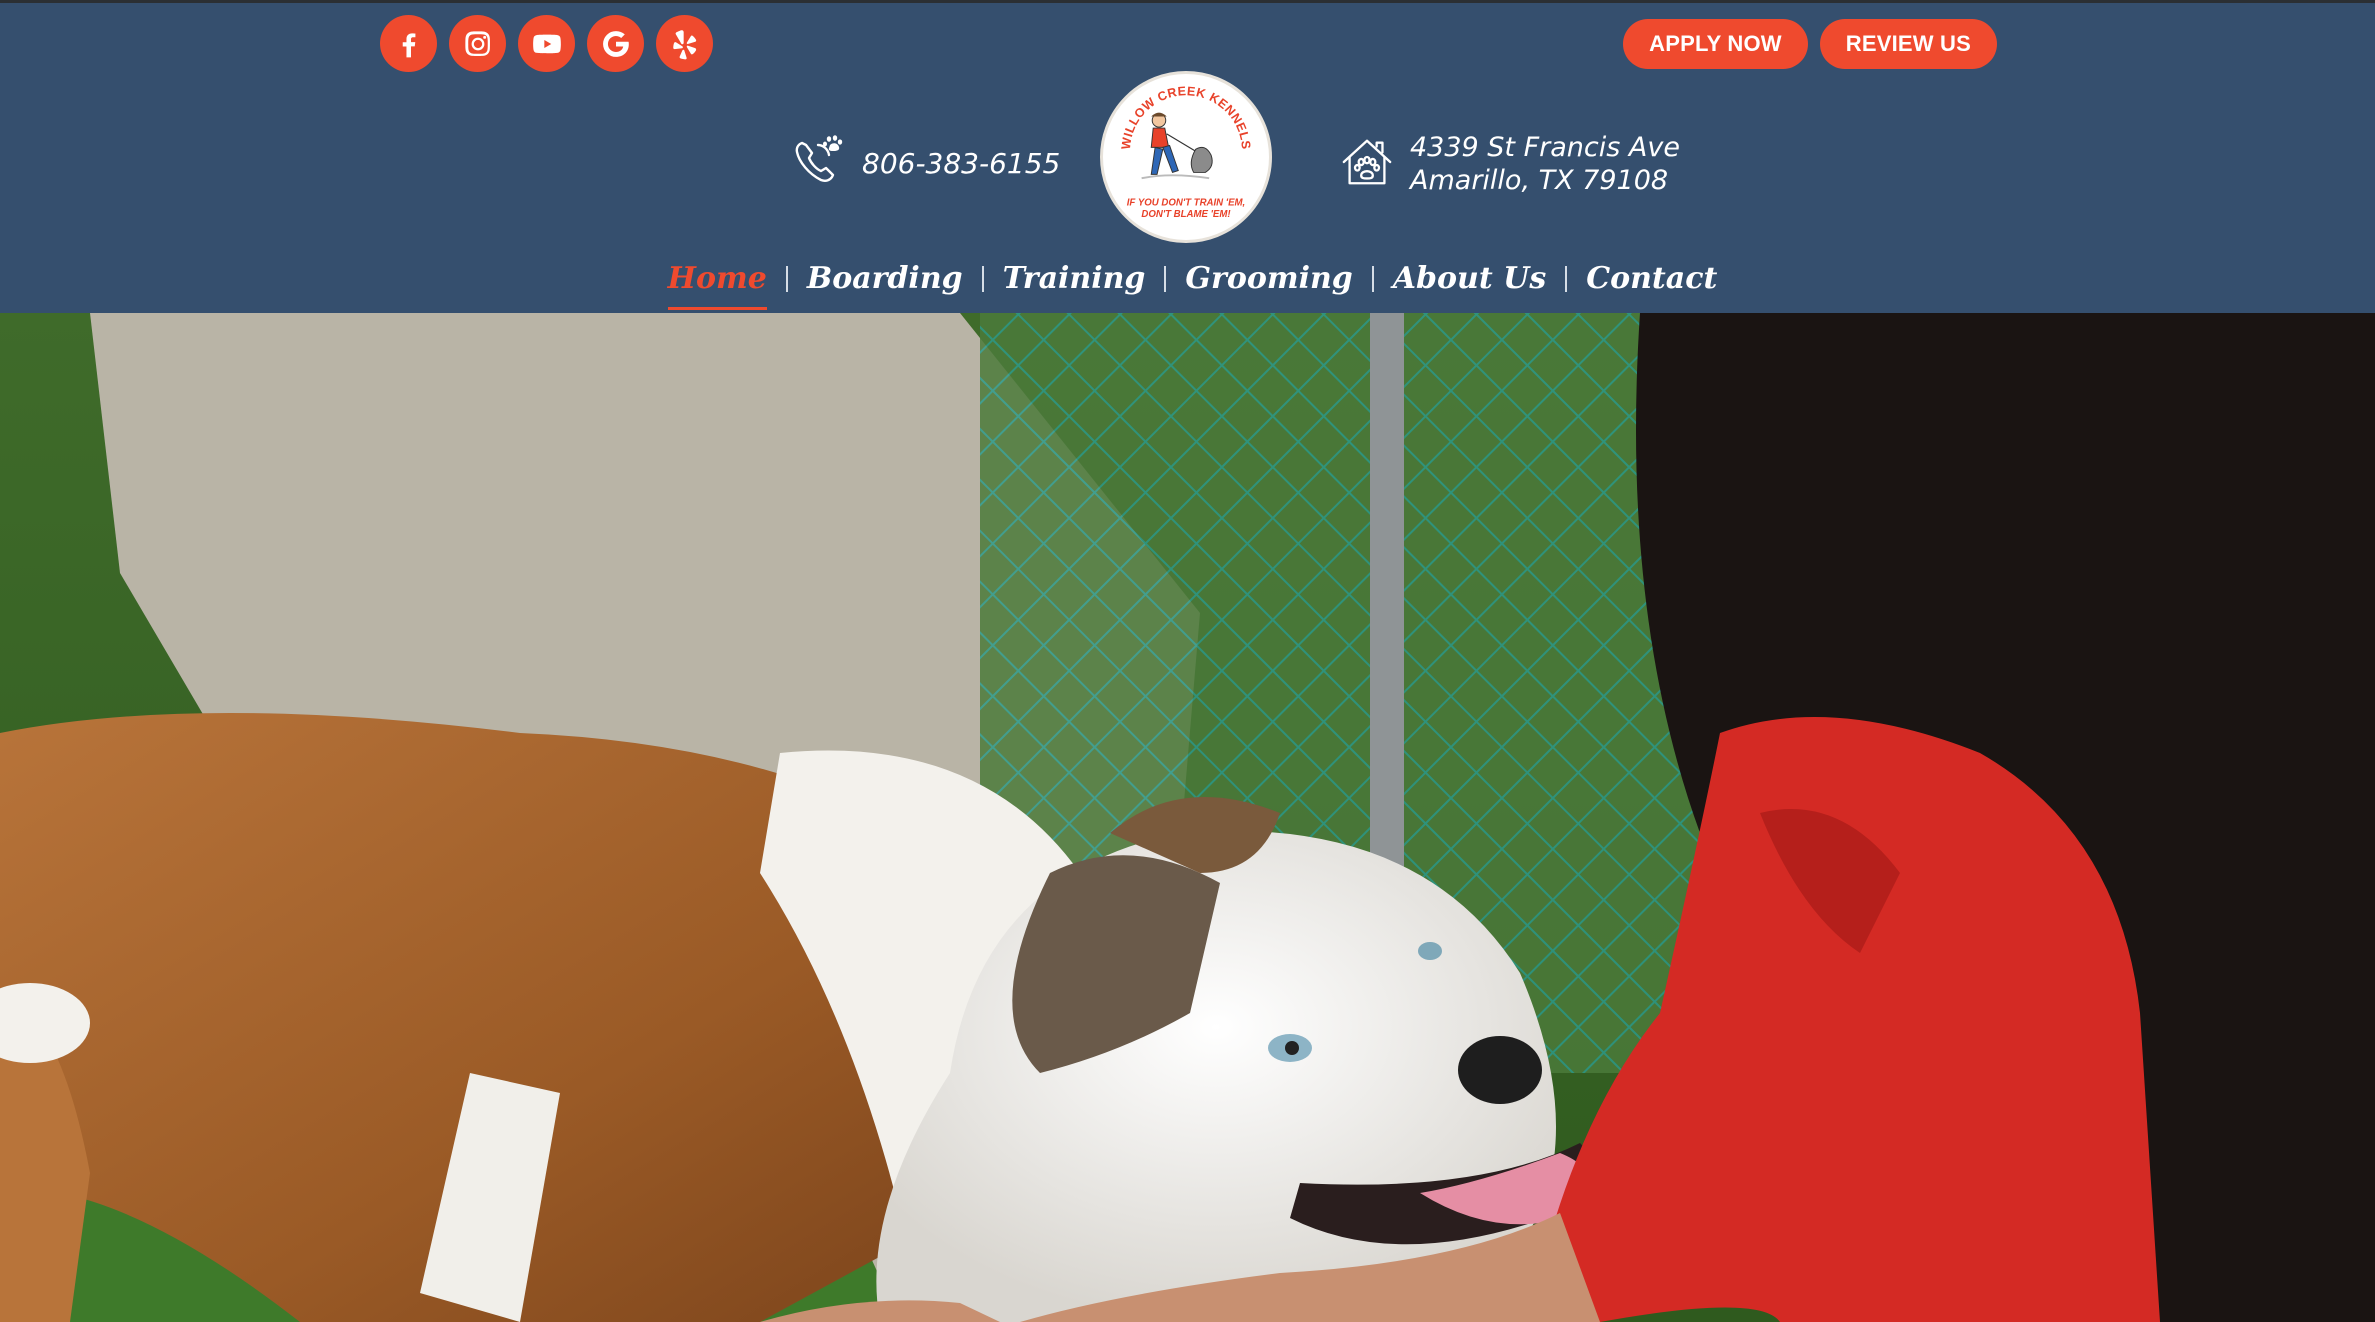 This screenshot has width=2375, height=1322. I want to click on logo-tagline-2: DON'T BLAME 'EM!, so click(1186, 214).